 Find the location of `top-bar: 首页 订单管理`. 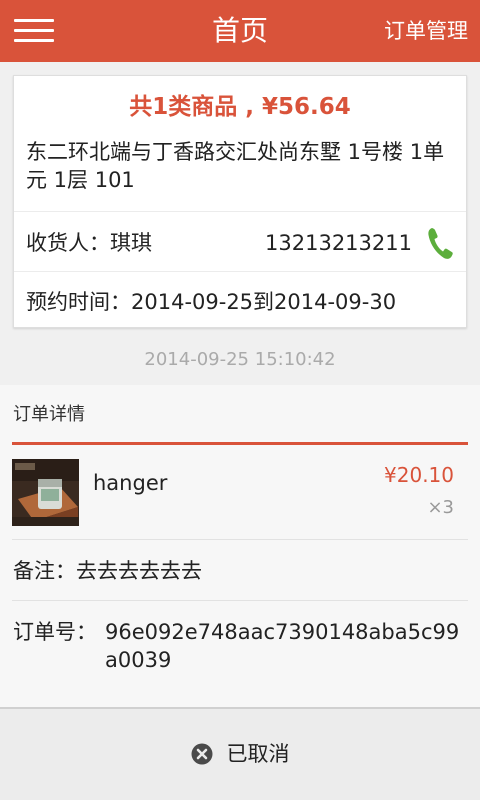

top-bar: 首页 订单管理 is located at coordinates (240, 31).